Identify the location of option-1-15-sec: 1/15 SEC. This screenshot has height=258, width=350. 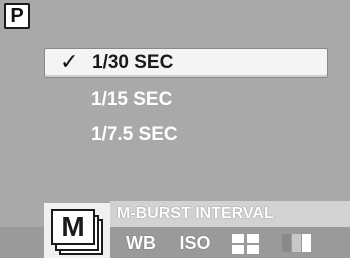
(186, 100).